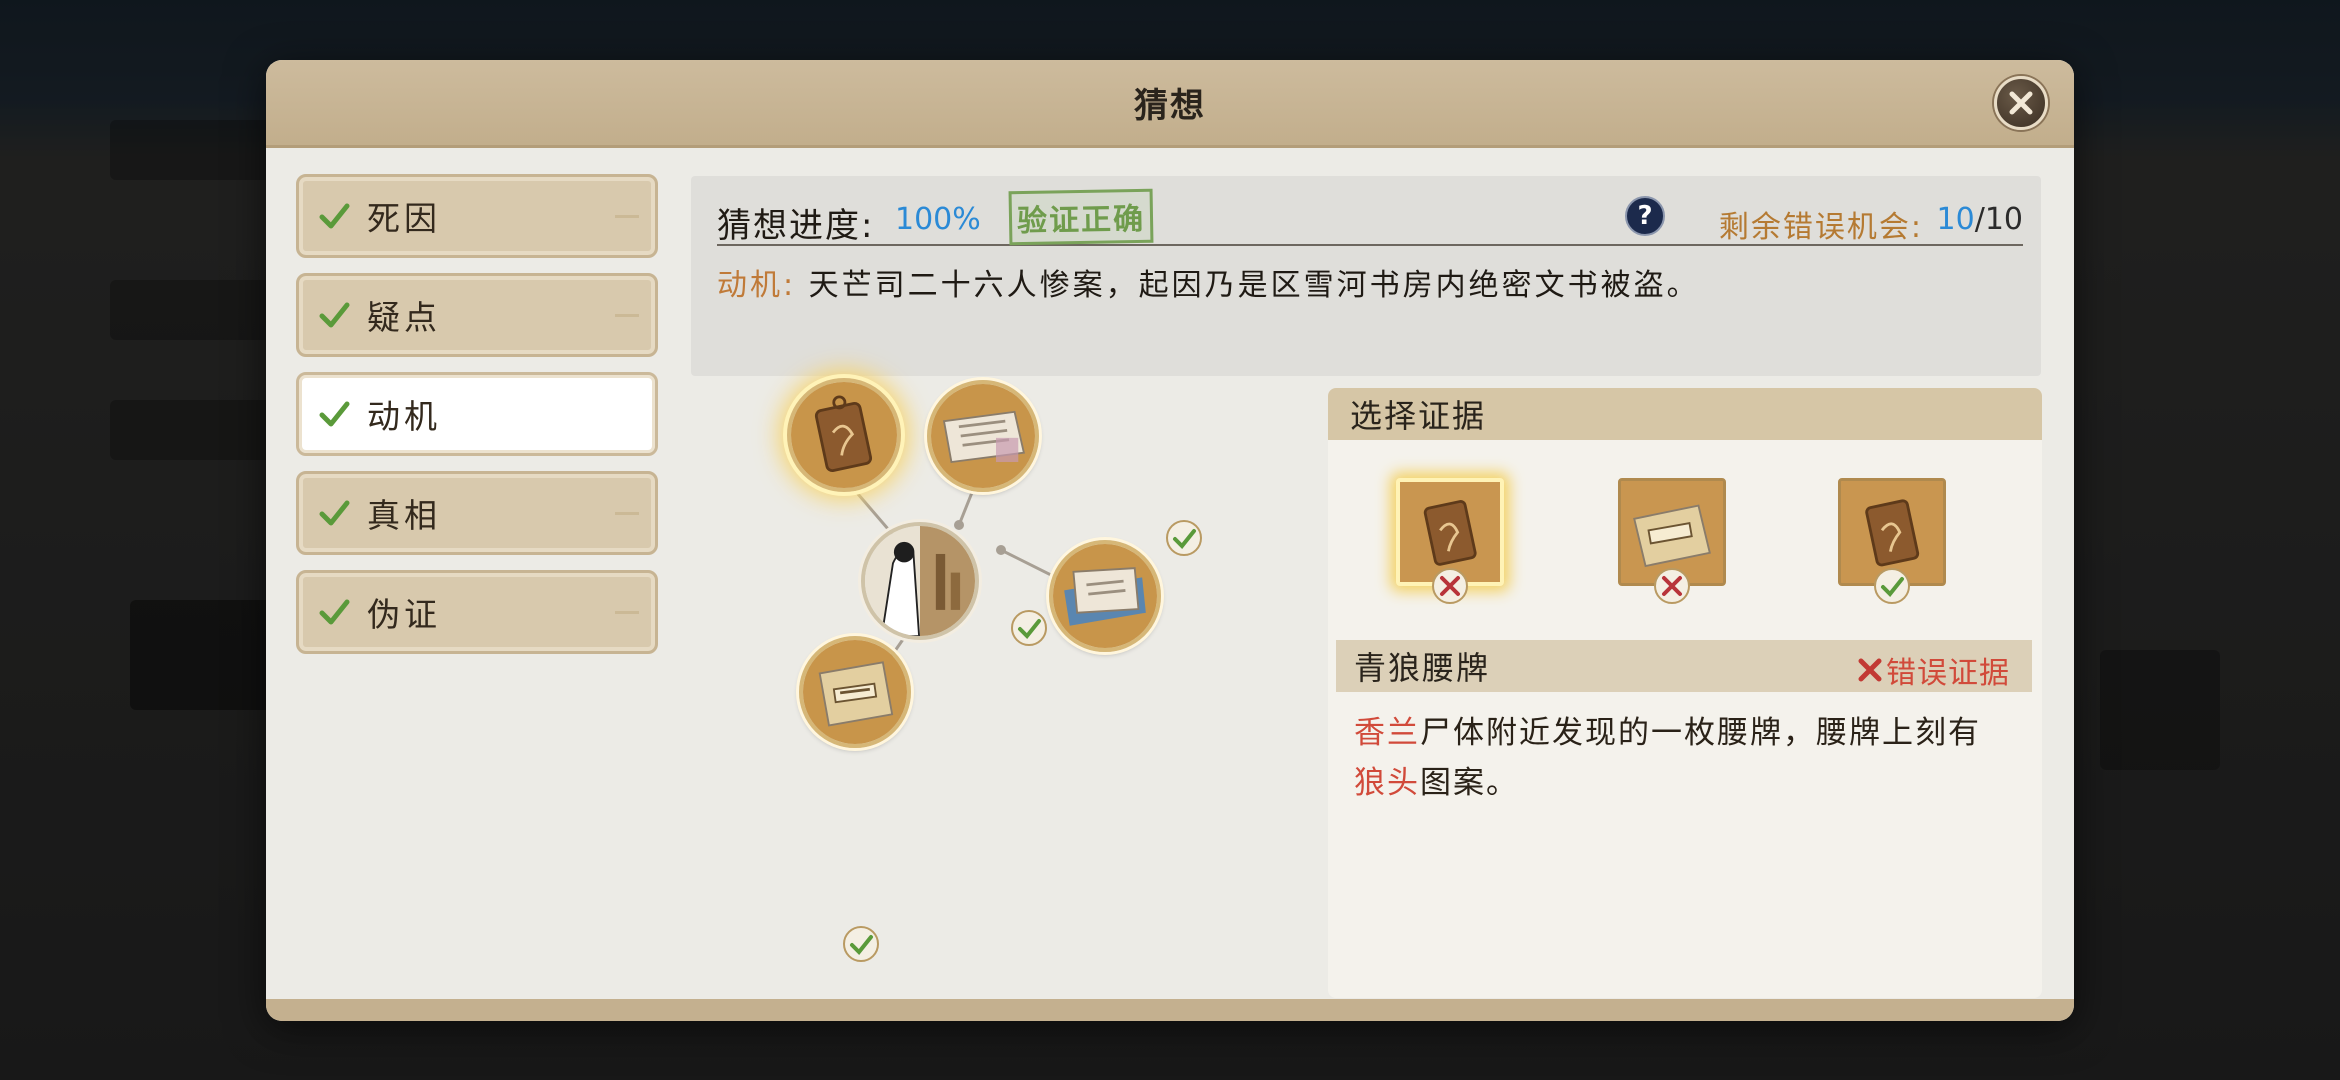  I want to click on tab-truth: 真相, so click(477, 513).